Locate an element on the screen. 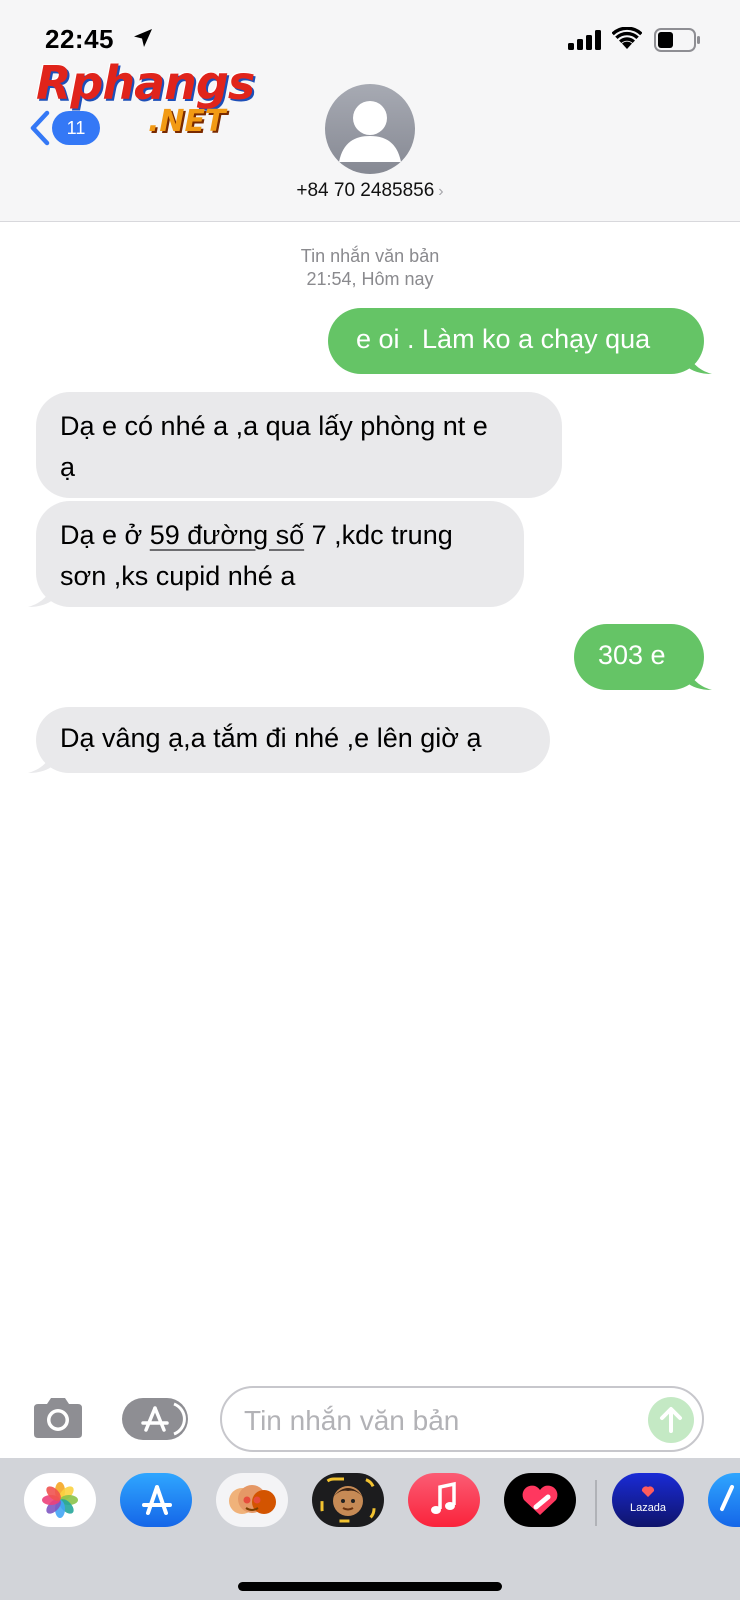 The image size is (740, 1600). contact-name: +84 70 2485856 is located at coordinates (365, 190).